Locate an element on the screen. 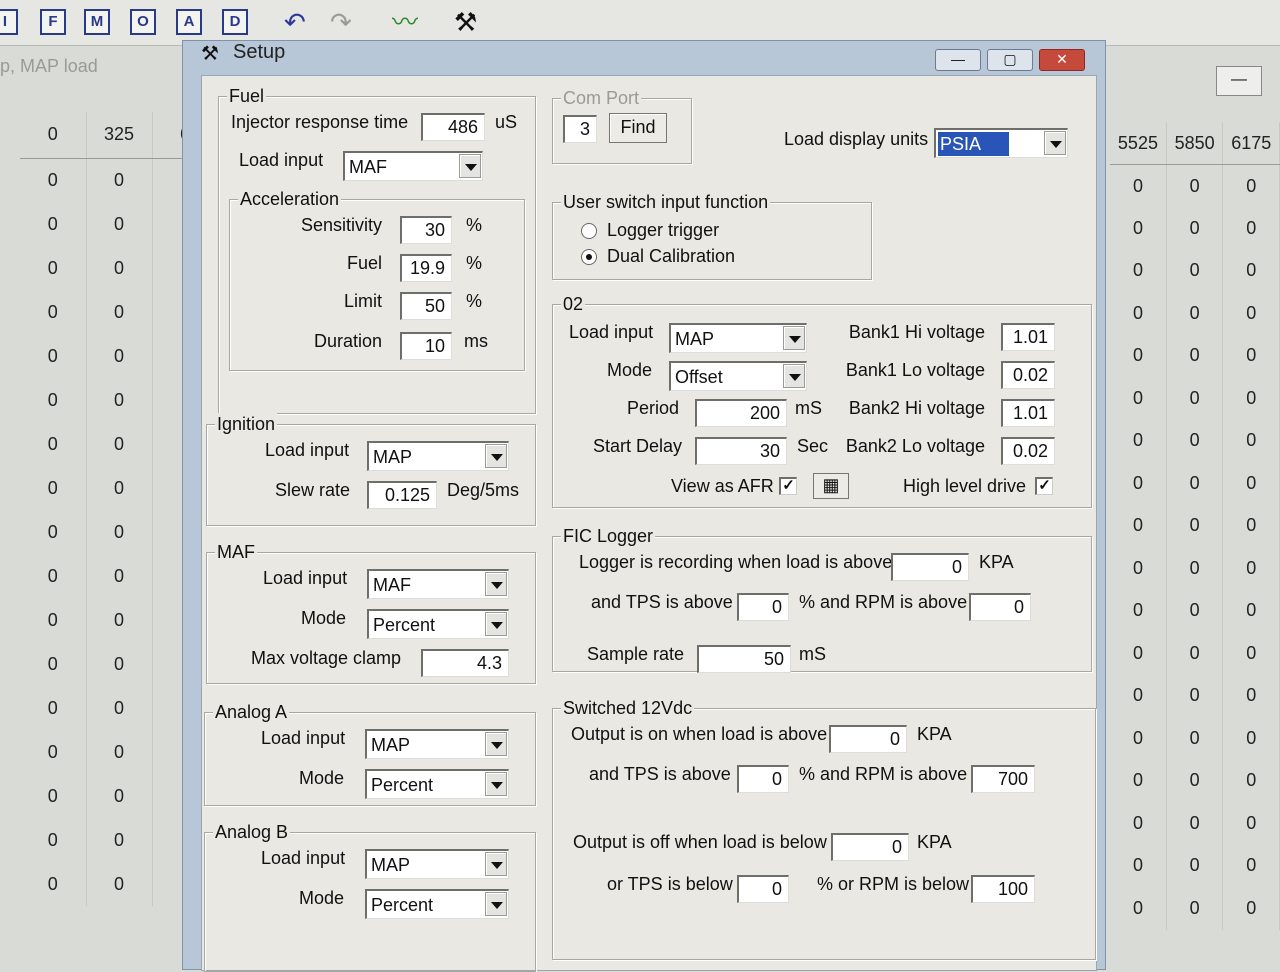 This screenshot has height=972, width=1280. logger-trigger-radio is located at coordinates (589, 231).